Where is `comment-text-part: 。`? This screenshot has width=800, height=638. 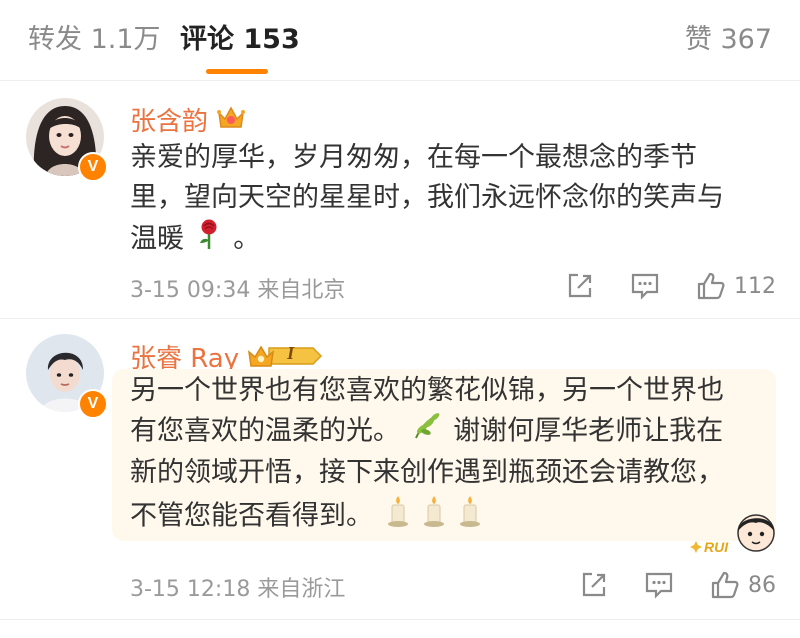
comment-text-part: 。 is located at coordinates (247, 239).